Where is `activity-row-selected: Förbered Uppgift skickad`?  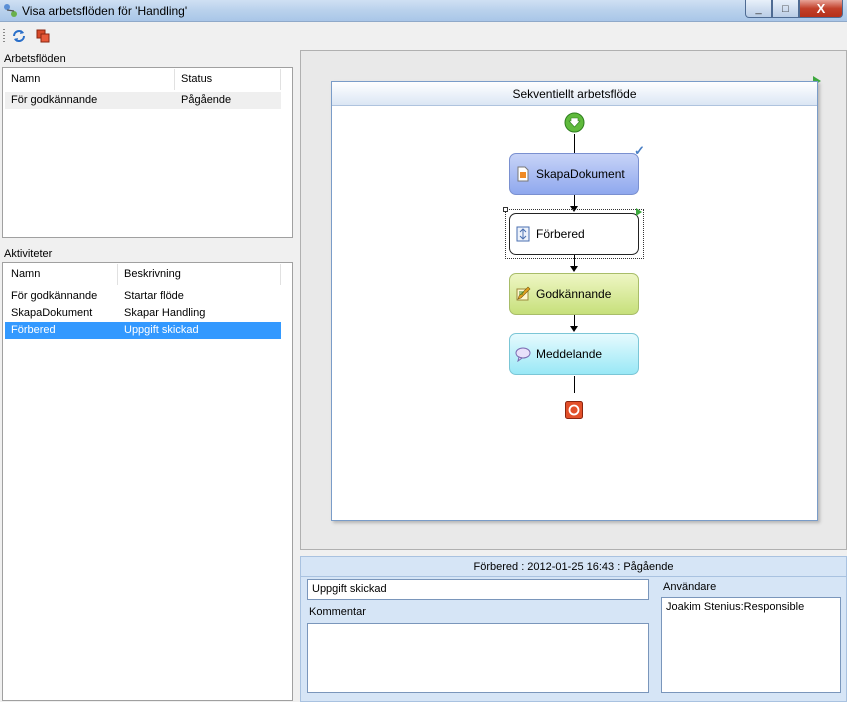 activity-row-selected: Förbered Uppgift skickad is located at coordinates (143, 330).